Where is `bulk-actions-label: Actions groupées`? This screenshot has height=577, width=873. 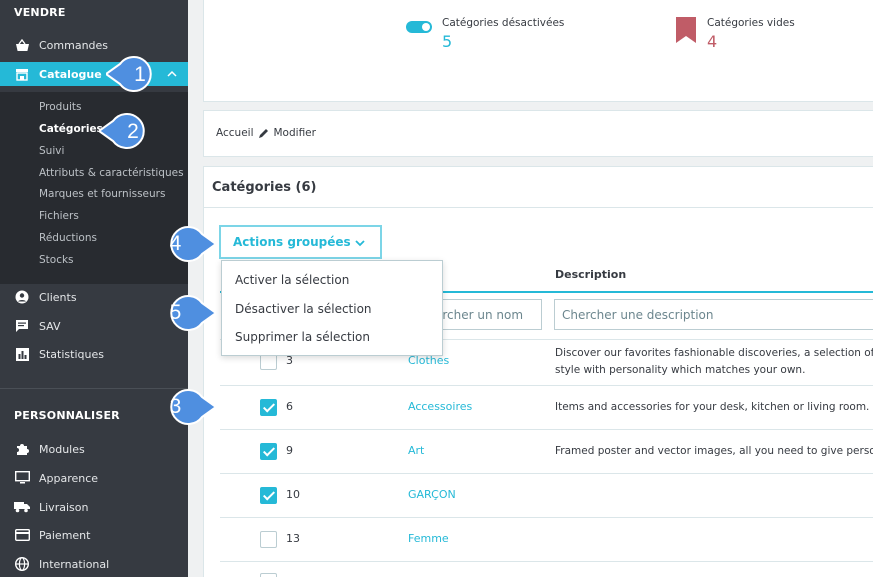 bulk-actions-label: Actions groupées is located at coordinates (292, 242).